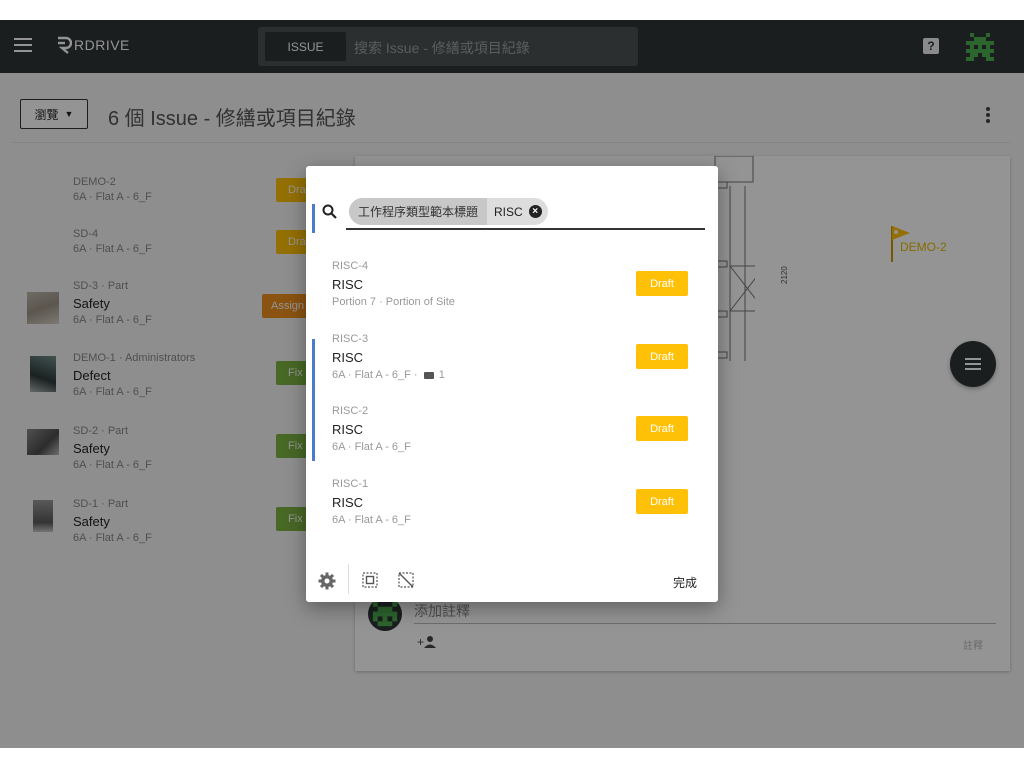 This screenshot has width=1024, height=768. I want to click on divider, so click(348, 579).